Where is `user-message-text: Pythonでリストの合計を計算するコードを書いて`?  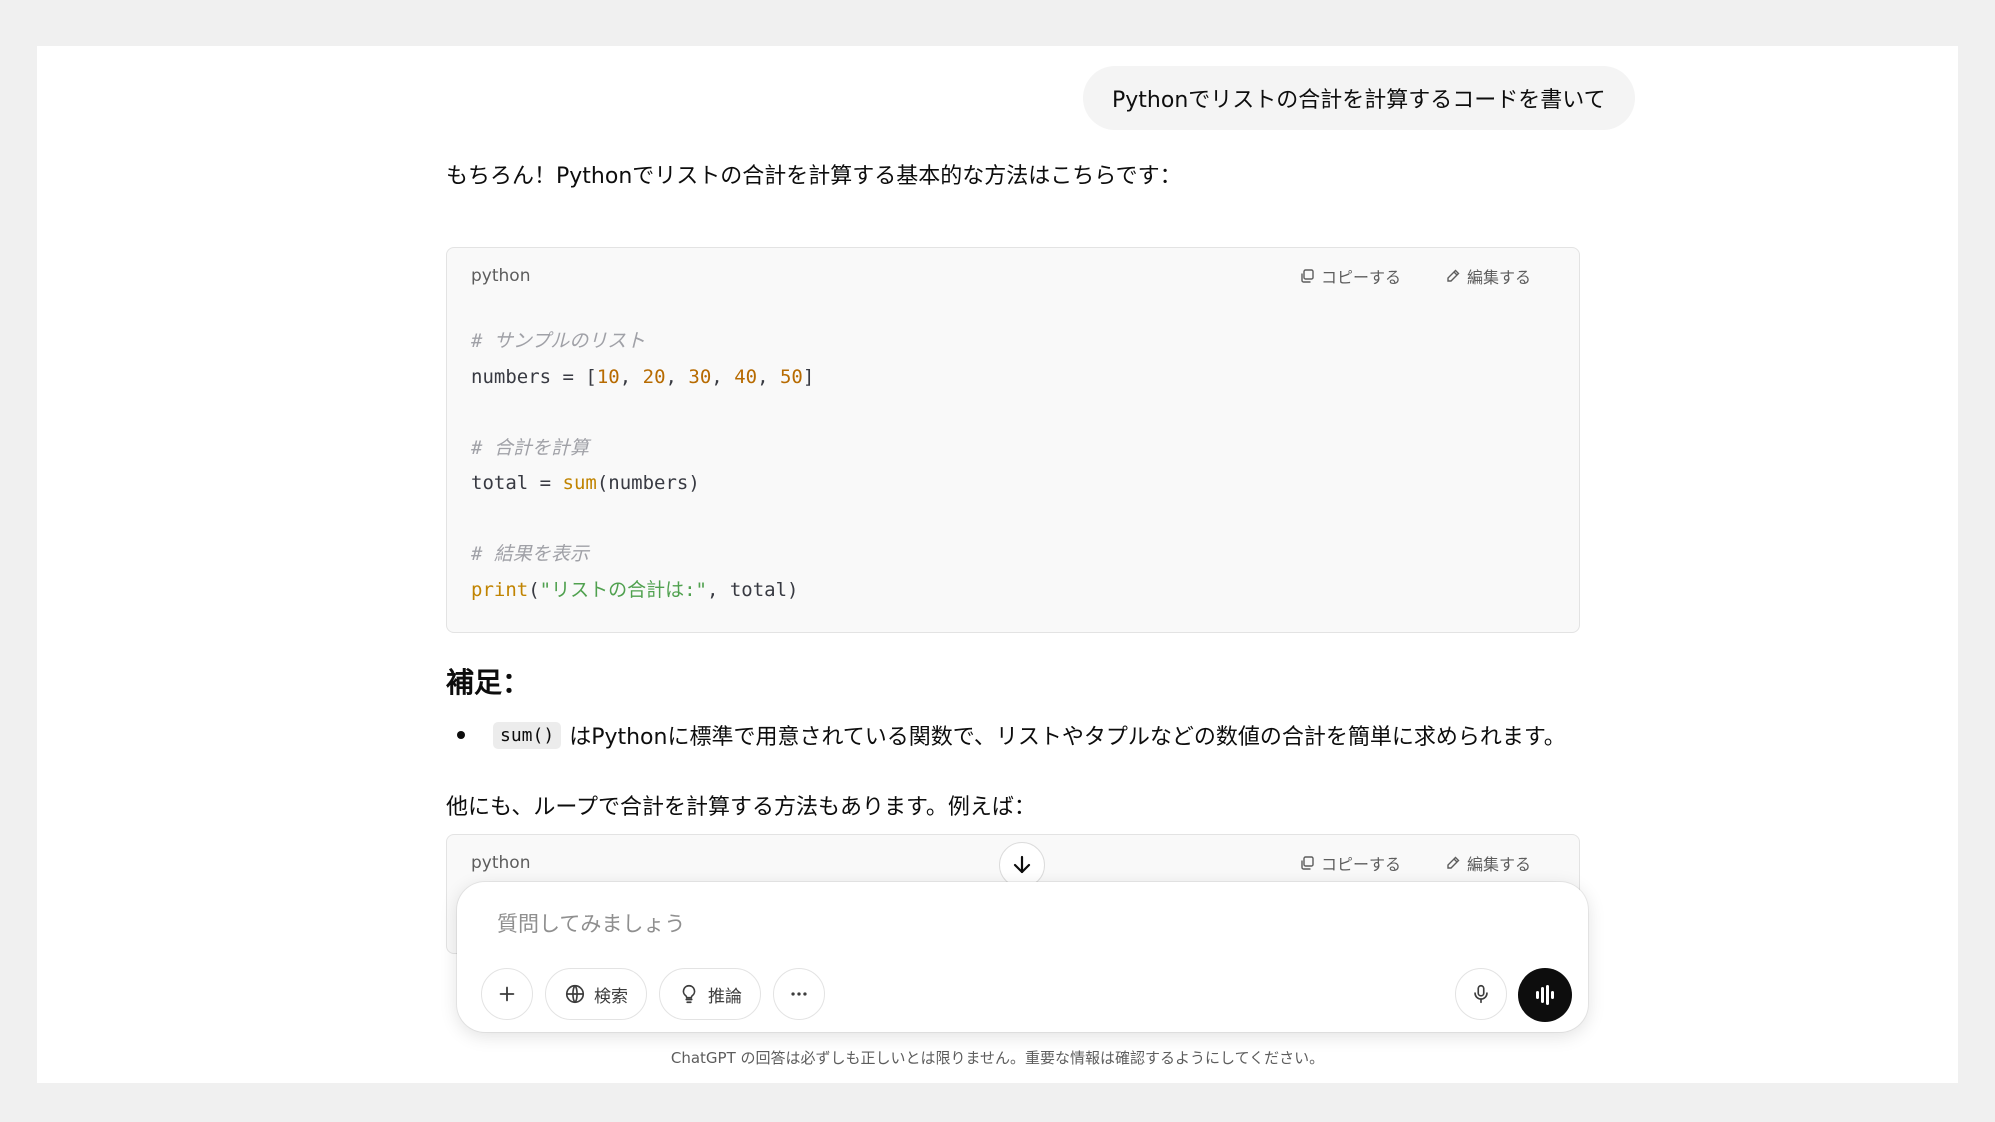 user-message-text: Pythonでリストの合計を計算するコードを書いて is located at coordinates (1359, 100).